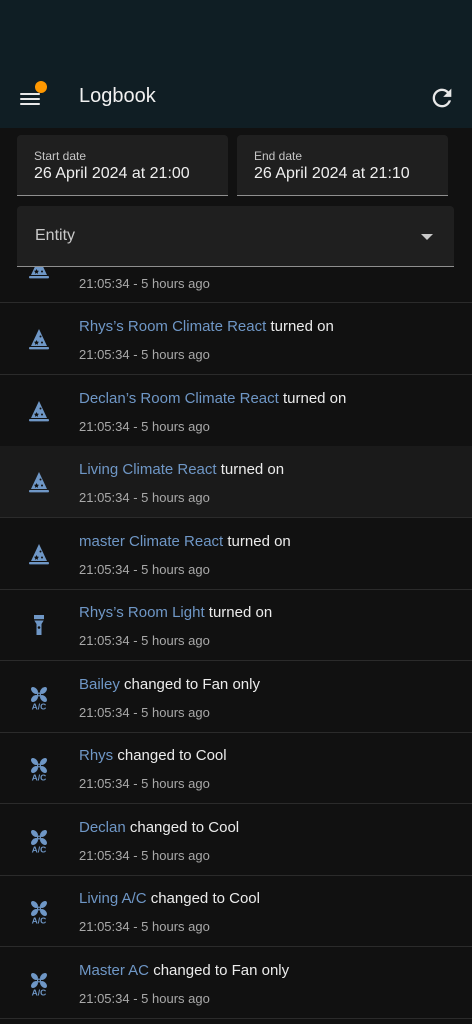 The height and width of the screenshot is (1024, 472). I want to click on entry-message: Rhys’s Room Climate React turned on, so click(206, 326).